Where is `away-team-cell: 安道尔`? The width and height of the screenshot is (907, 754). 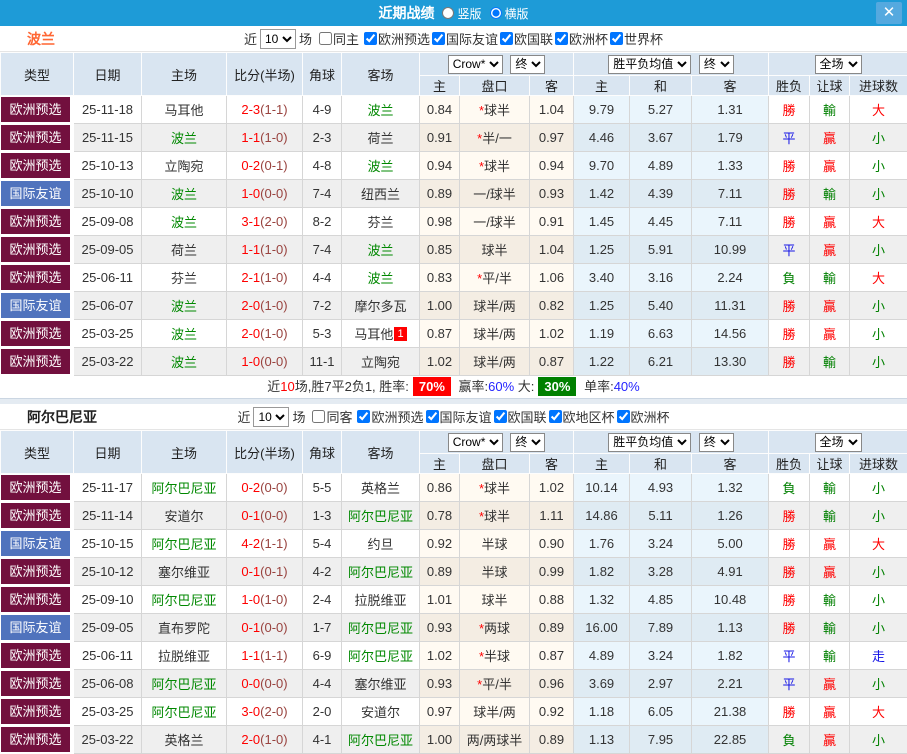 away-team-cell: 安道尔 is located at coordinates (381, 712).